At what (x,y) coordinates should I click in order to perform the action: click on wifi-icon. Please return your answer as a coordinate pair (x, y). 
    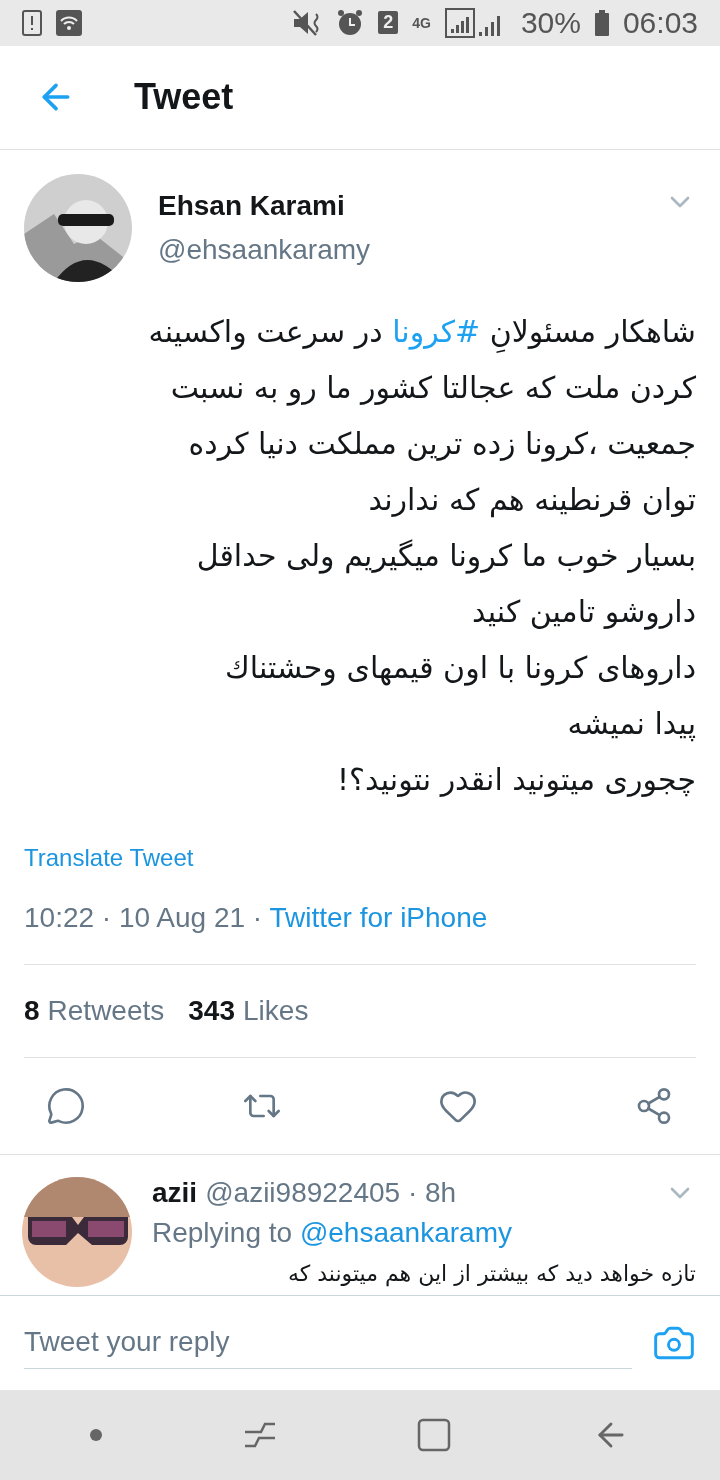
    Looking at the image, I should click on (69, 22).